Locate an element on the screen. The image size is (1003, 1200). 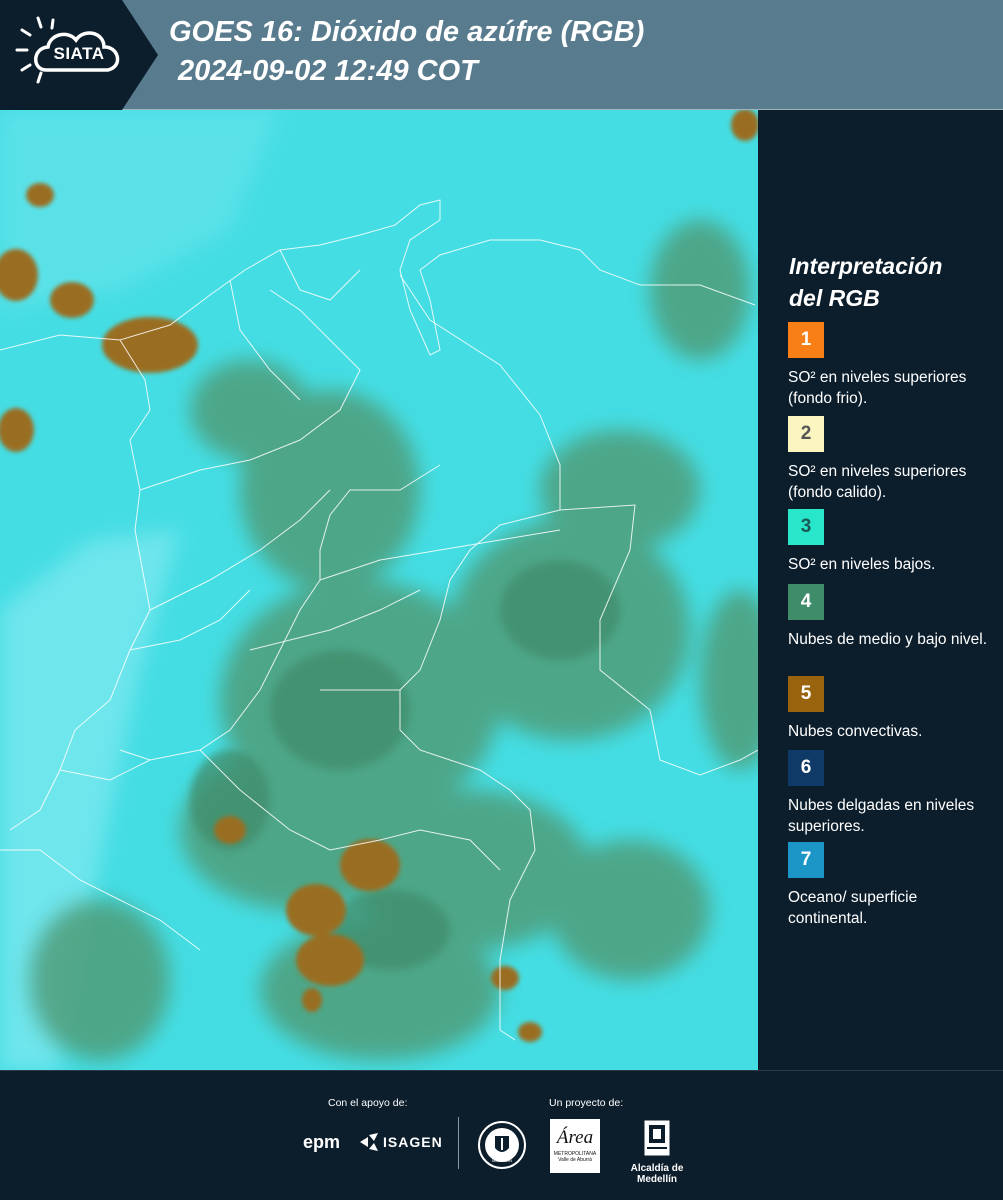
legend-label-1: SO² en niveles superiores (fondo frio). is located at coordinates (877, 388).